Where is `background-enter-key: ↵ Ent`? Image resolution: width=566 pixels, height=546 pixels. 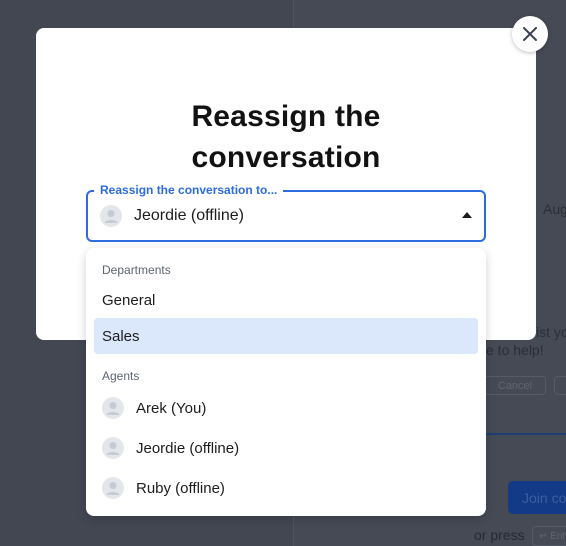 background-enter-key: ↵ Ent is located at coordinates (549, 536).